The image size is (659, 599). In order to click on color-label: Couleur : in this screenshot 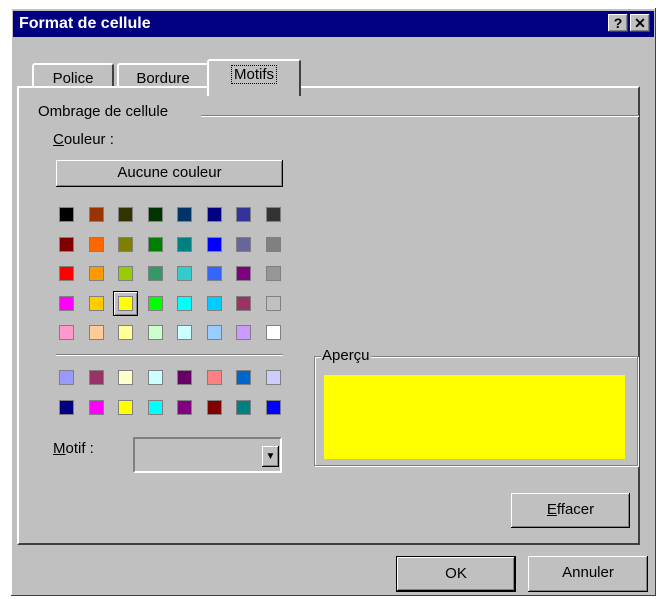, I will do `click(83, 139)`.